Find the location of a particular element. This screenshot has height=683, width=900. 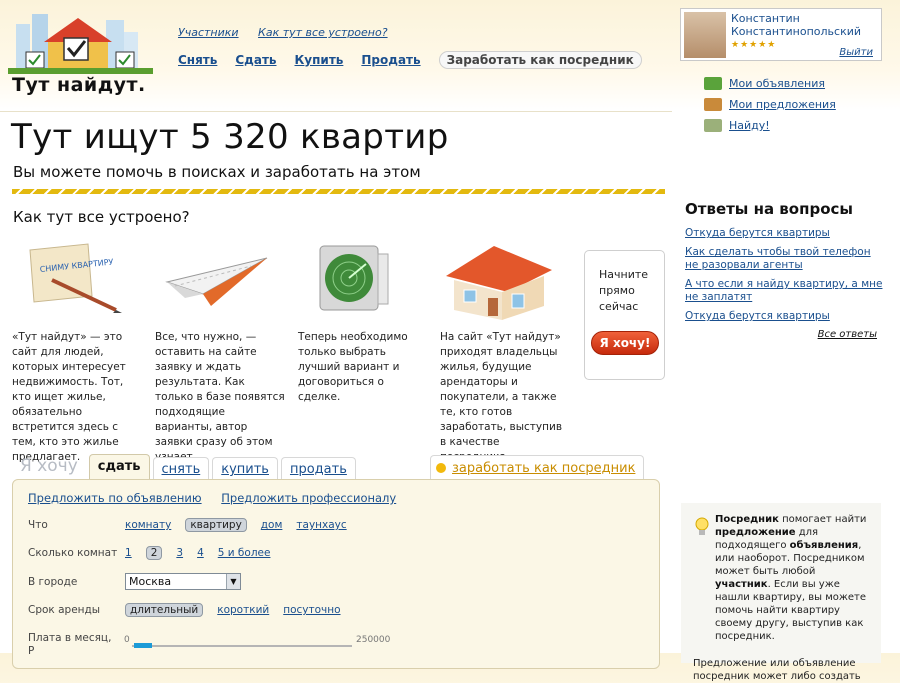

found-icon is located at coordinates (713, 125).